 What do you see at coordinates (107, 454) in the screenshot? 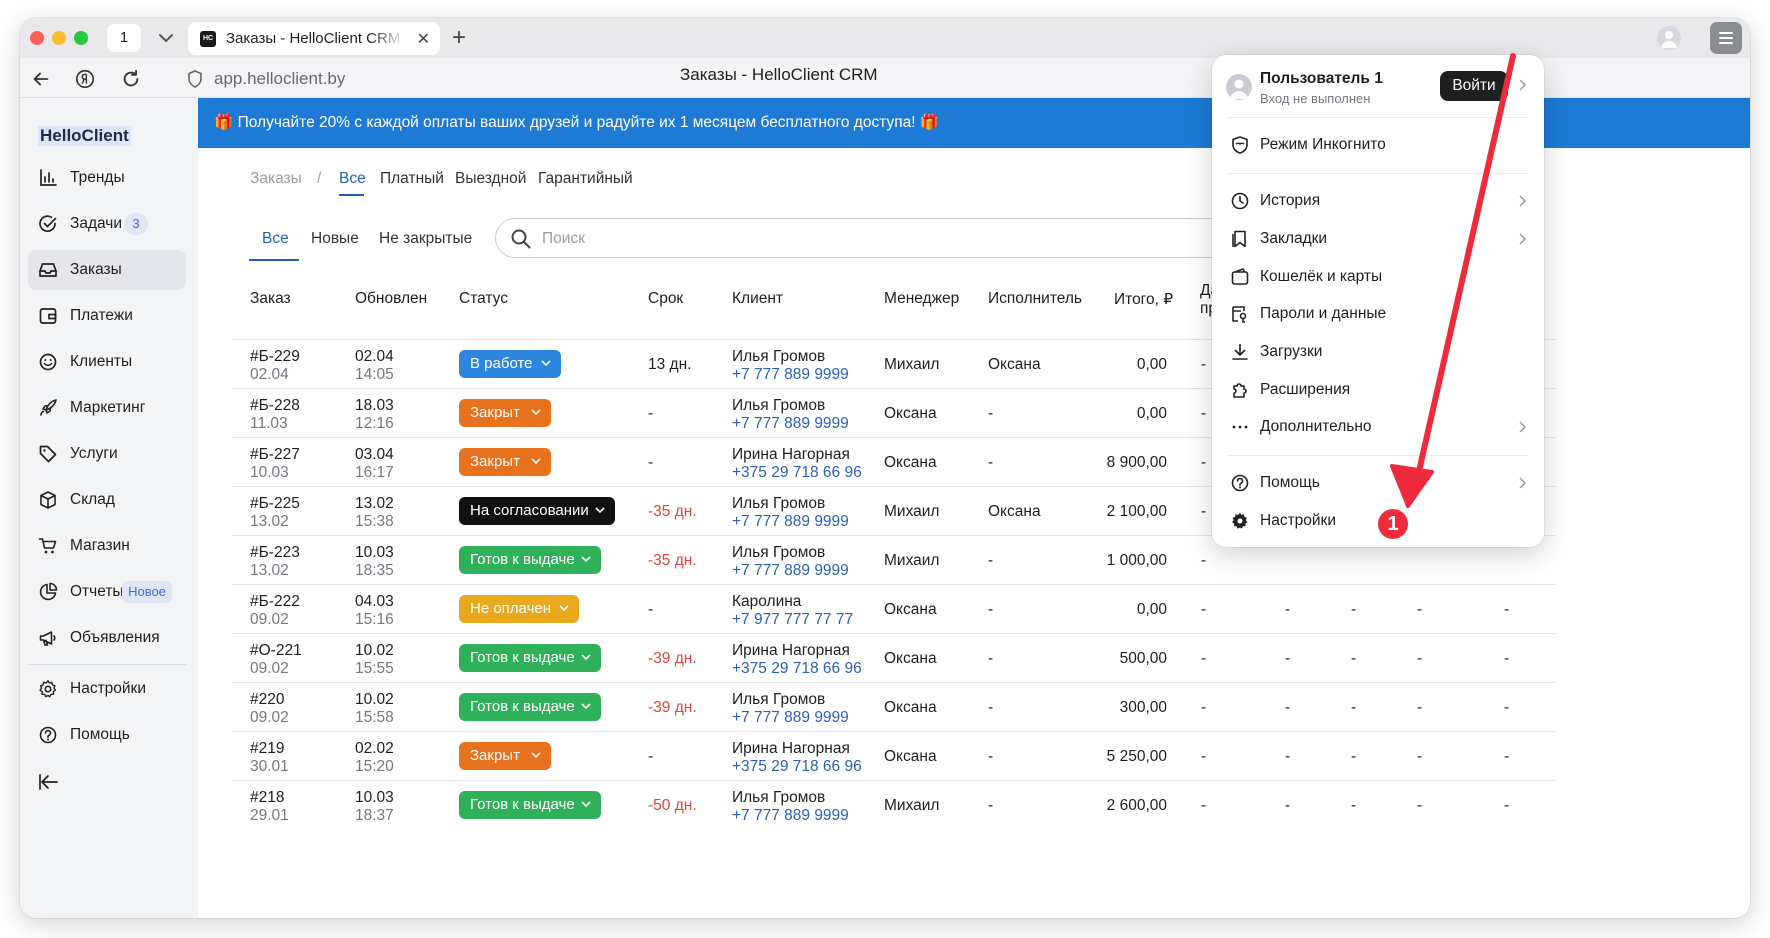
I see `sidebar-item-services: Услуги` at bounding box center [107, 454].